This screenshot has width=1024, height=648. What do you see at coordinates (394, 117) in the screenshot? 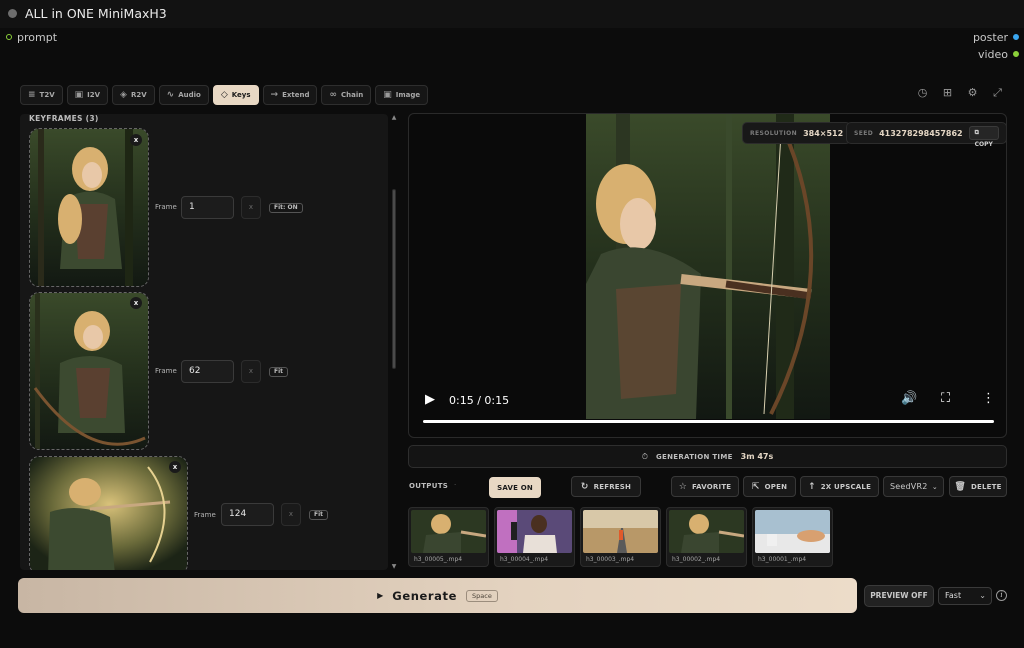
I see `scroll-up-icon: ▲` at bounding box center [394, 117].